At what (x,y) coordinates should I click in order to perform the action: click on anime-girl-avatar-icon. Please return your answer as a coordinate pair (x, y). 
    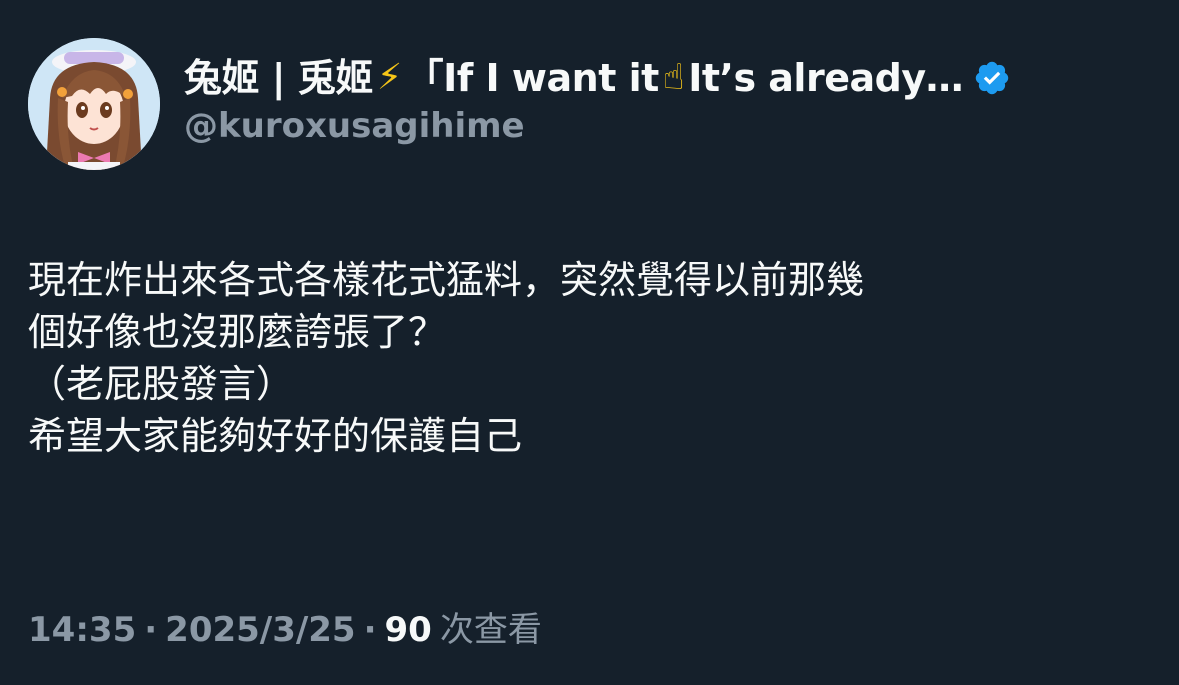
    Looking at the image, I should click on (94, 104).